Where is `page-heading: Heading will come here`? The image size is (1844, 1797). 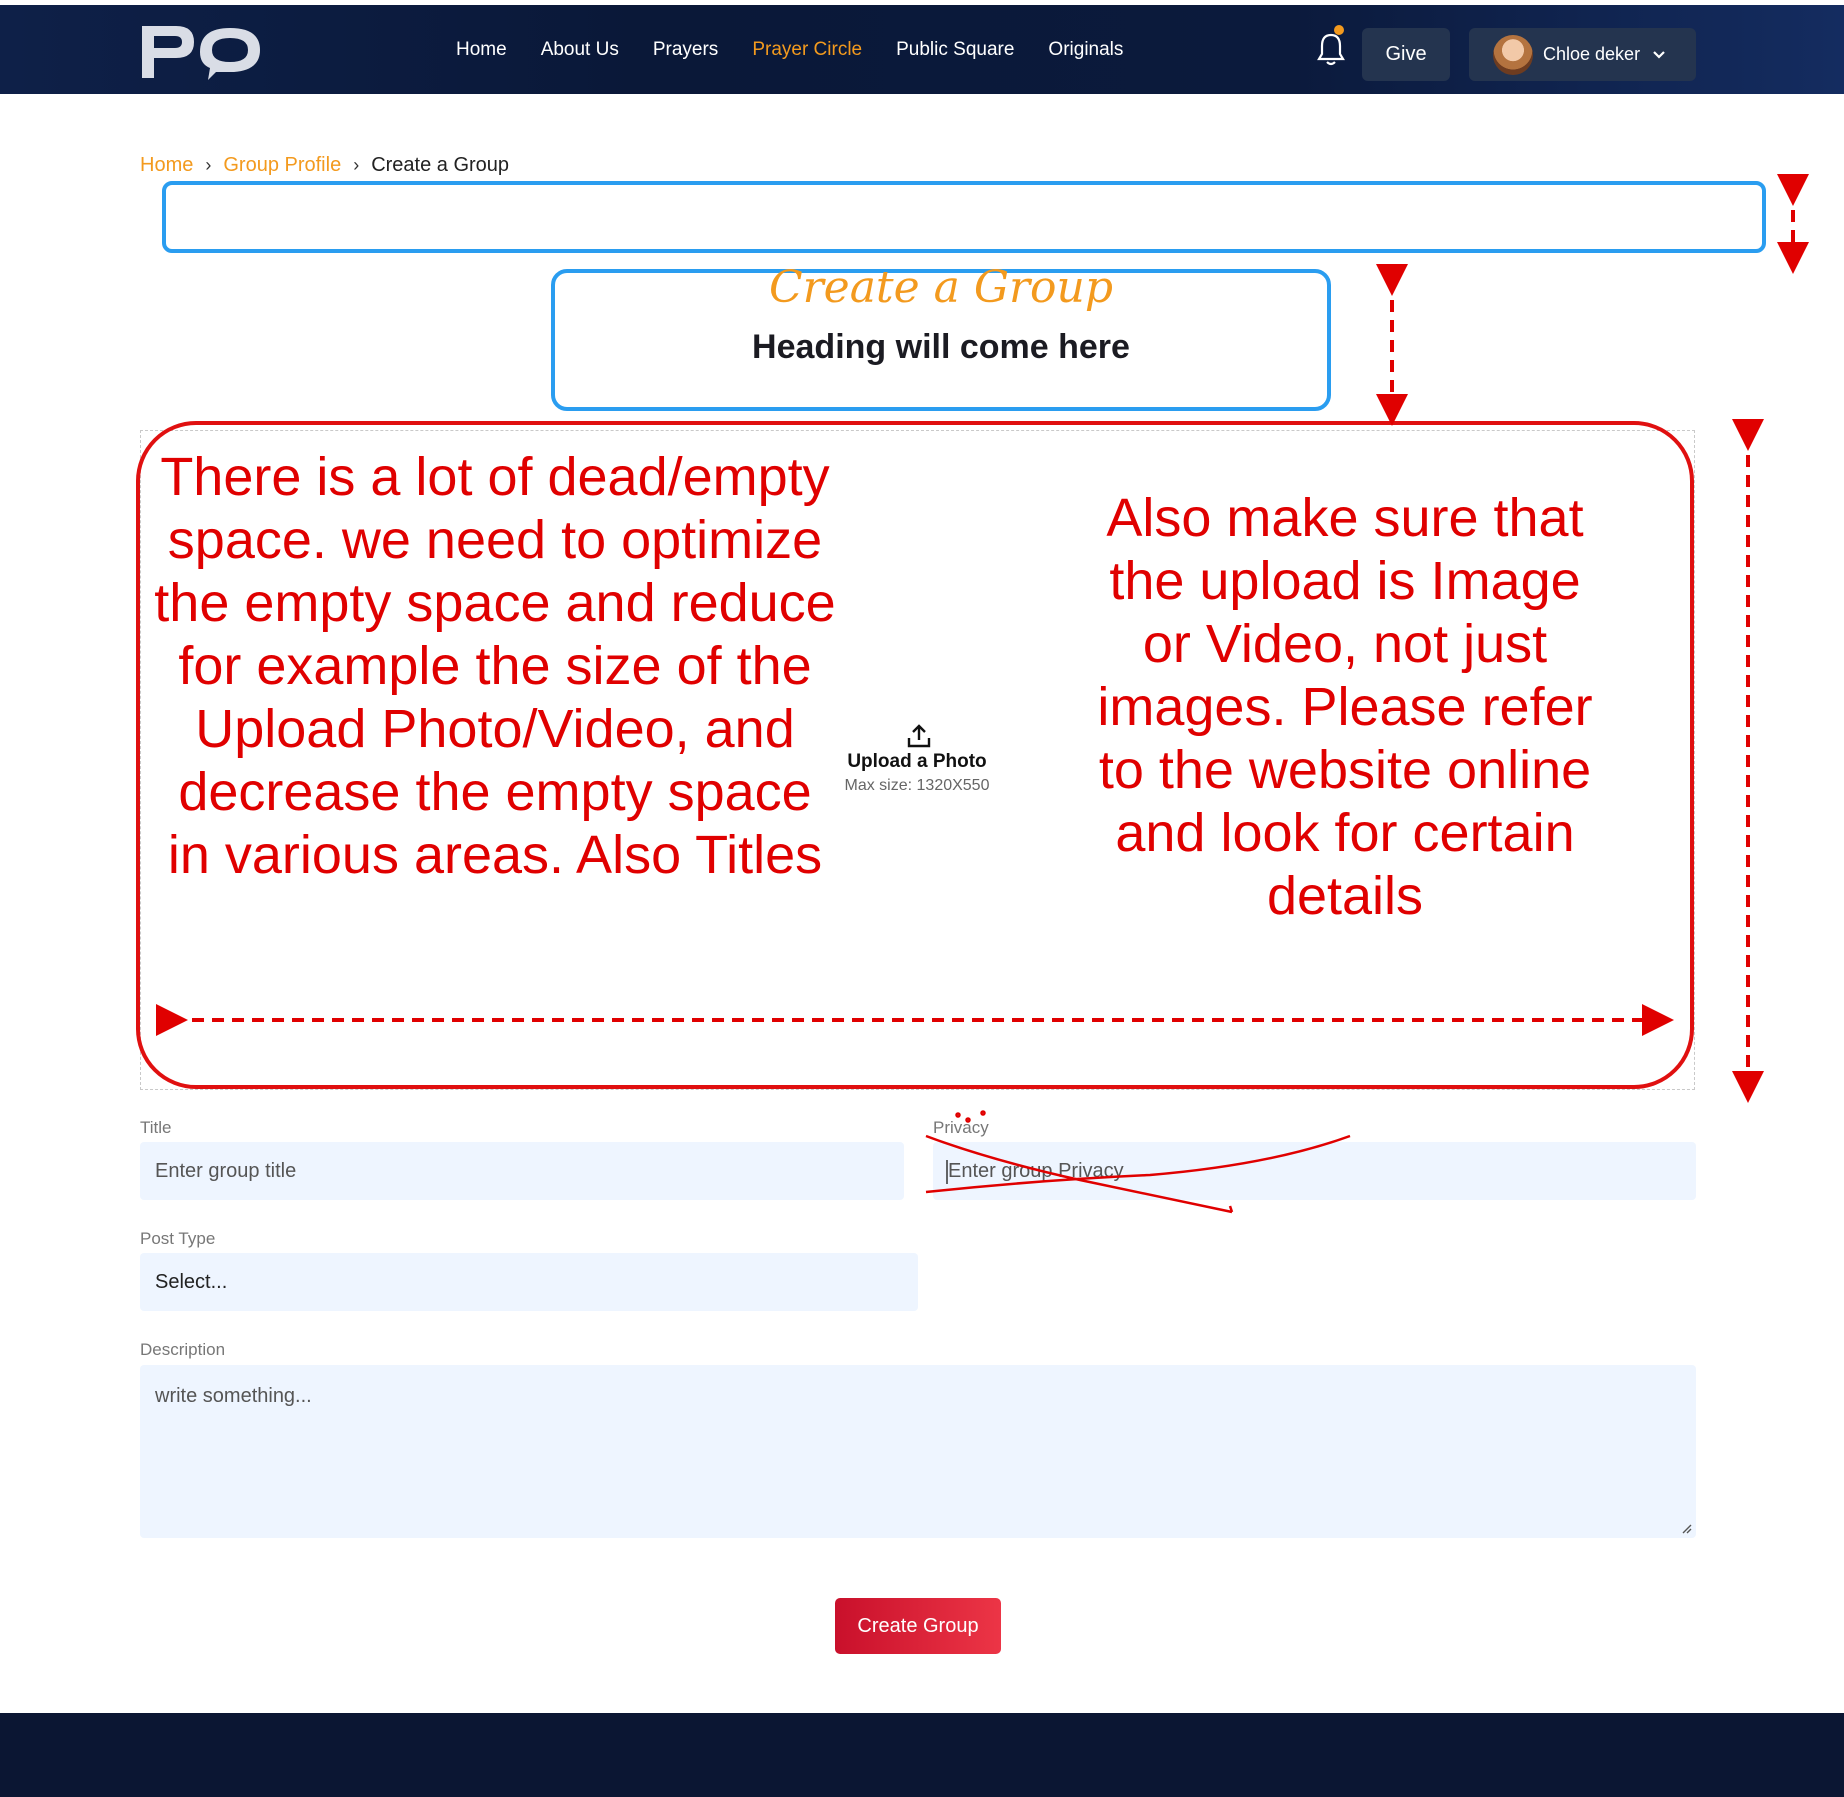 page-heading: Heading will come here is located at coordinates (941, 347).